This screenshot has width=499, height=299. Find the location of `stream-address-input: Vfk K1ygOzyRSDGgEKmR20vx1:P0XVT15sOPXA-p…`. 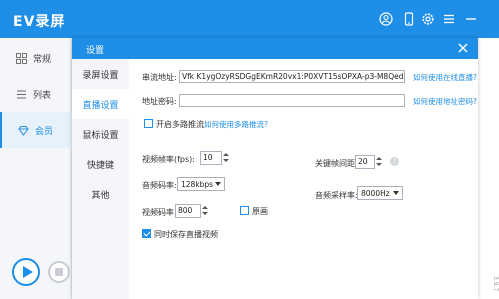

stream-address-input: Vfk K1ygOzyRSDGgEKmR20vx1:P0XVT15sOPXA-p… is located at coordinates (292, 76).